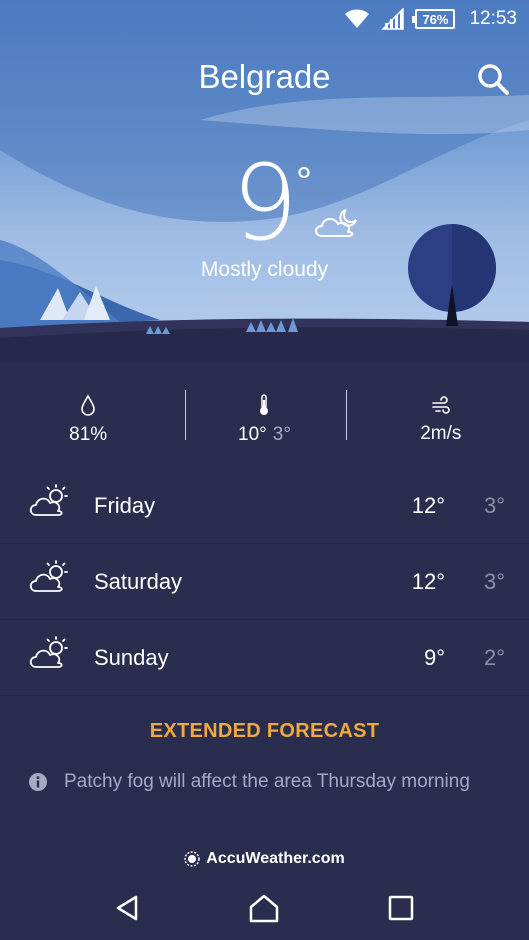 This screenshot has width=529, height=940. I want to click on forecast-day: Saturday, so click(138, 581).